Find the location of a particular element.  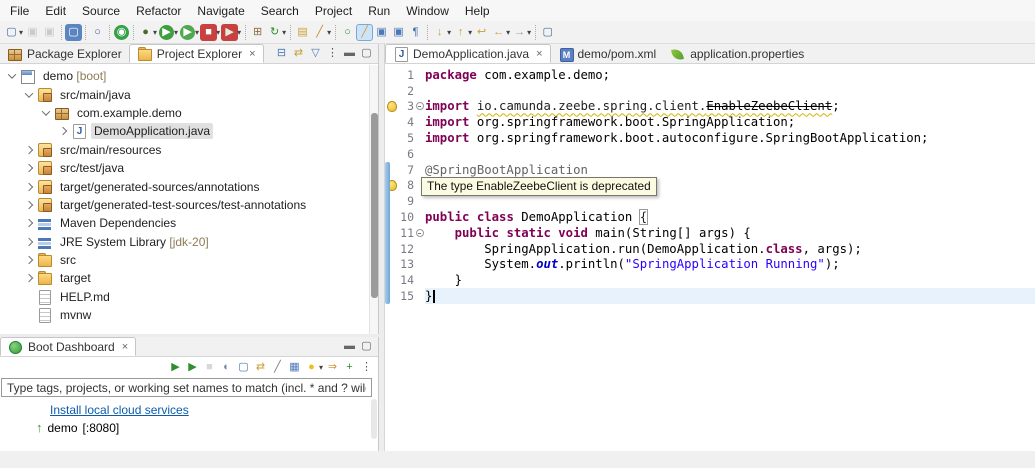

tree-item-demoapplication-java: DemoApplication.java is located at coordinates (184, 131).